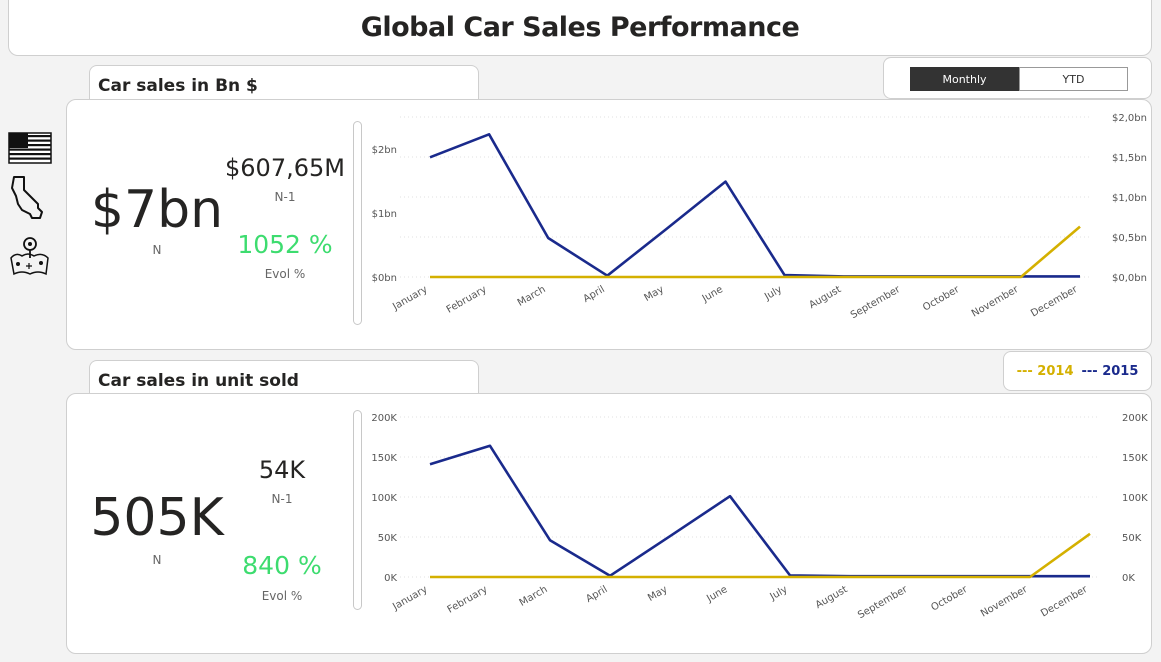 Image resolution: width=1161 pixels, height=662 pixels. What do you see at coordinates (384, 498) in the screenshot?
I see `y-left-tick-label: 100K` at bounding box center [384, 498].